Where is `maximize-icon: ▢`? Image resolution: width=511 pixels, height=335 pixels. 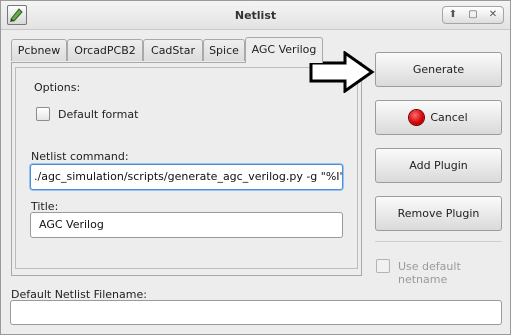
maximize-icon: ▢ is located at coordinates (473, 15).